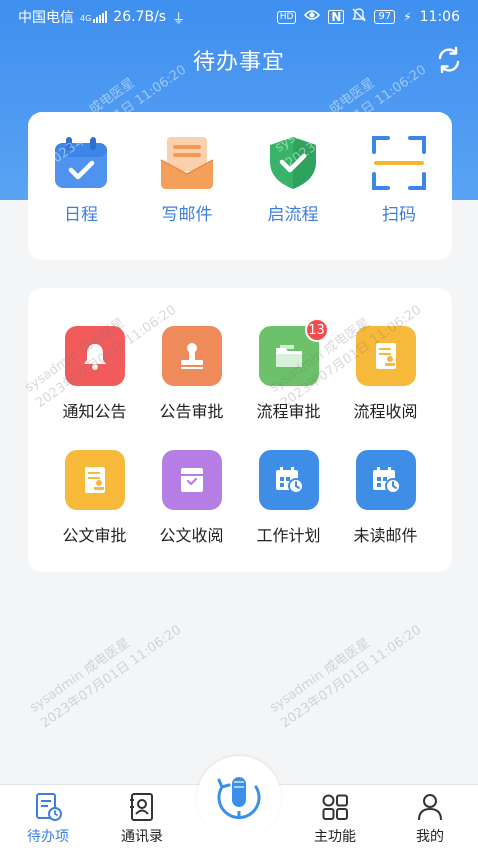 This screenshot has width=478, height=850. I want to click on voice-button, so click(239, 798).